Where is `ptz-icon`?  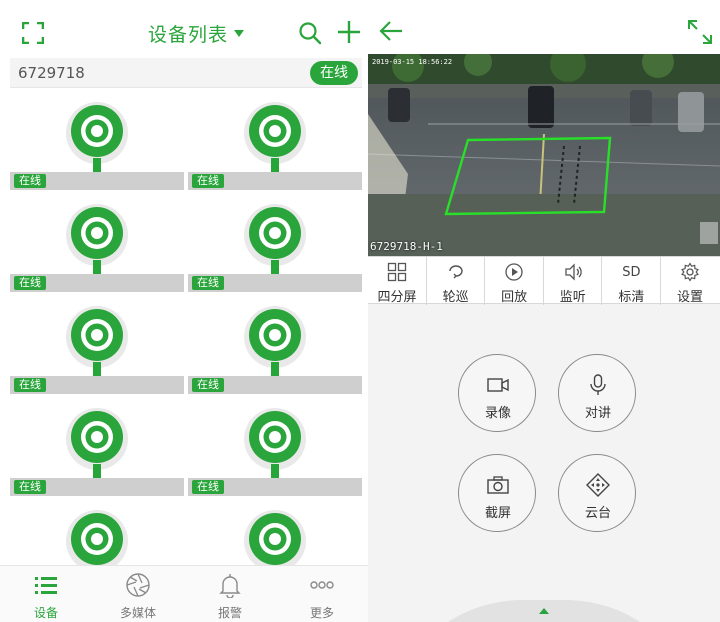
ptz-icon is located at coordinates (598, 485).